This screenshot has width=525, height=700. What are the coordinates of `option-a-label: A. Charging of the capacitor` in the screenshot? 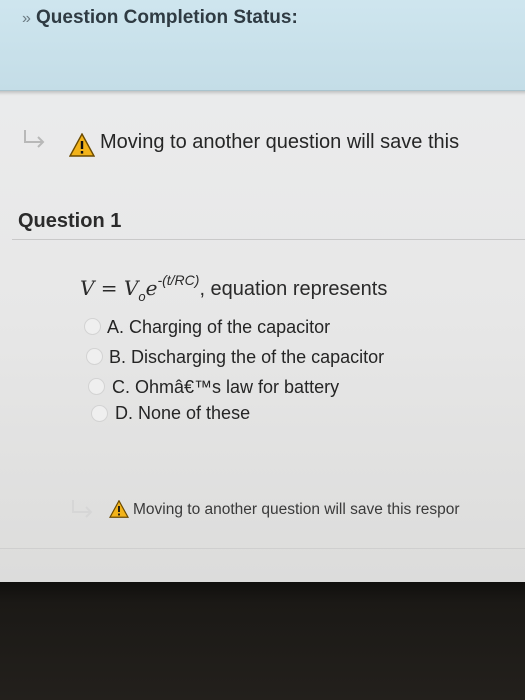 It's located at (218, 327).